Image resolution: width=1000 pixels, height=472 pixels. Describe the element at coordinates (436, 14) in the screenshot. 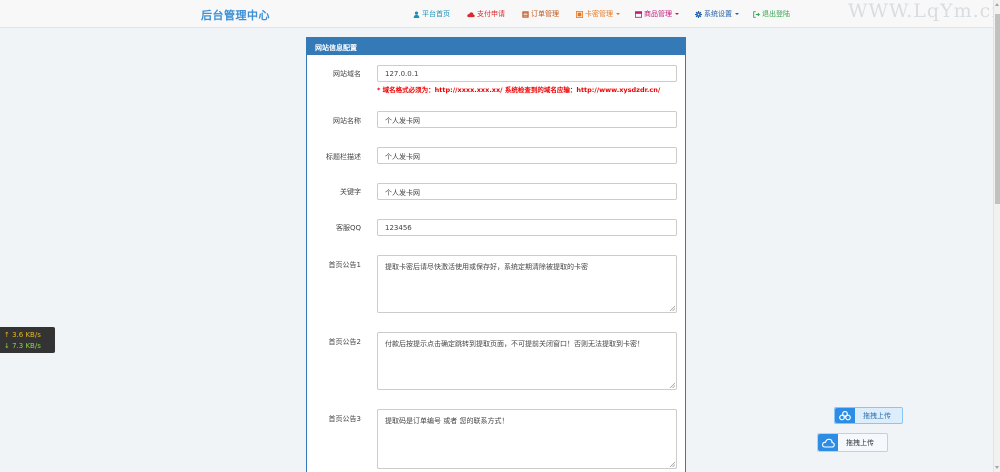

I see `nav-home-label: 平台首页` at that location.